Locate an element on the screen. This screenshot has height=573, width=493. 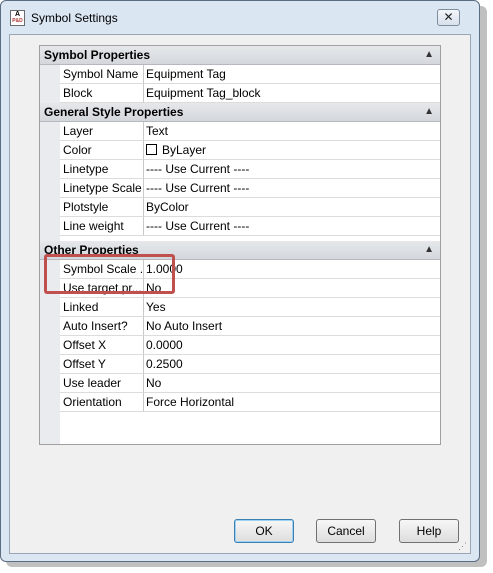
property-name: Use leader is located at coordinates (102, 383).